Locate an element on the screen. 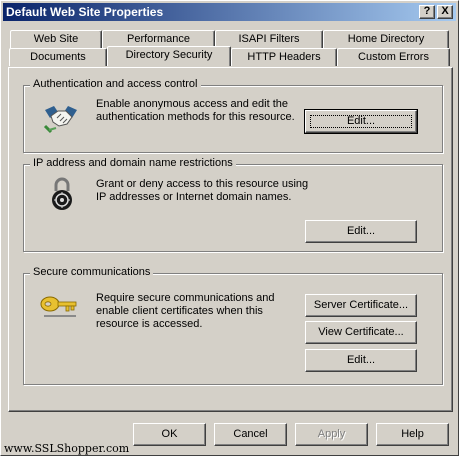  auth-line-1: Enable anonymous access and edit the is located at coordinates (192, 104).